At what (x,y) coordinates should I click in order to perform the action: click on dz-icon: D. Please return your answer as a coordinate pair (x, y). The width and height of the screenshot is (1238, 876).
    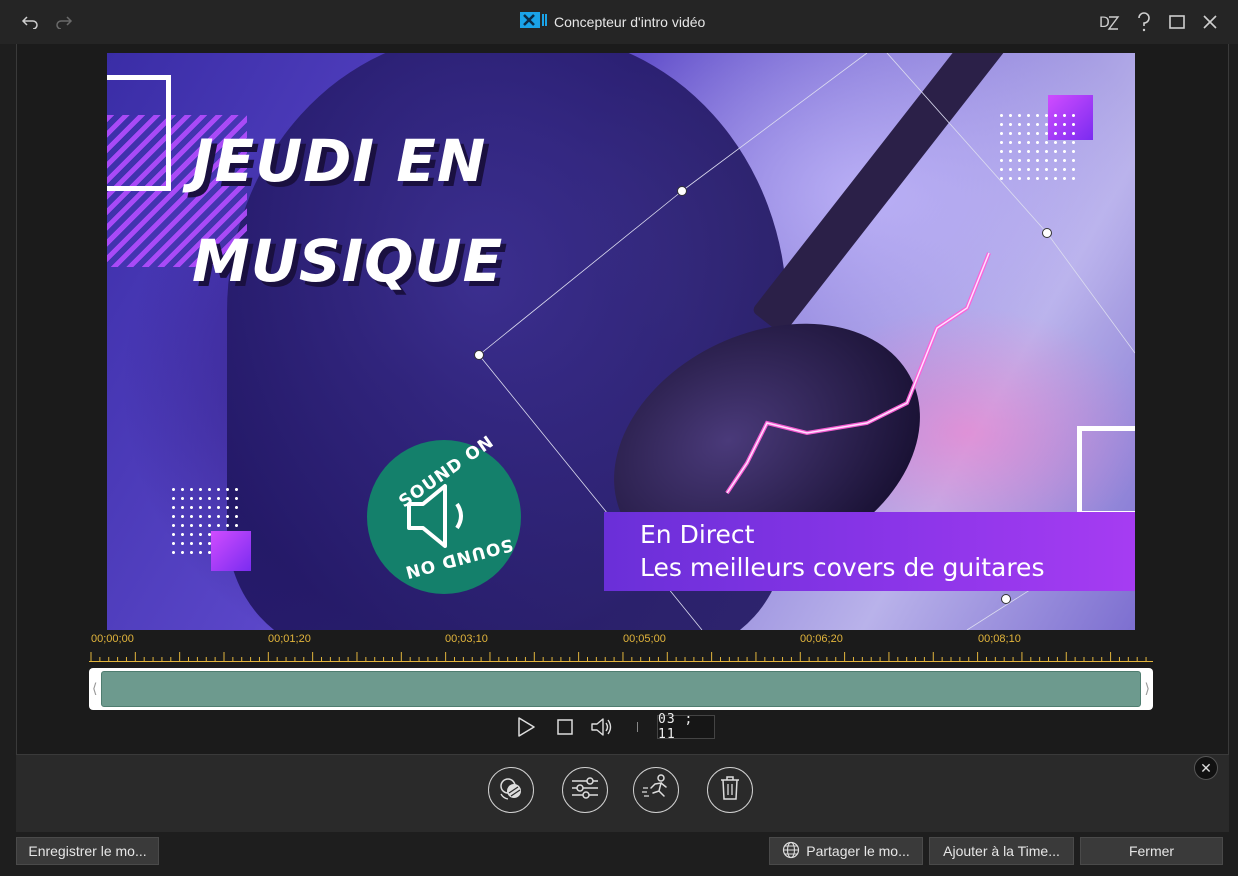
    Looking at the image, I should click on (1109, 22).